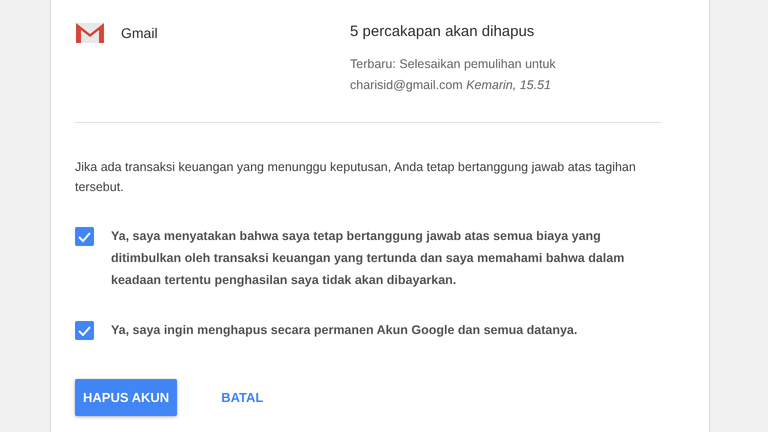 The width and height of the screenshot is (768, 432). What do you see at coordinates (126, 397) in the screenshot?
I see `delete-account-button: HAPUS AKUN` at bounding box center [126, 397].